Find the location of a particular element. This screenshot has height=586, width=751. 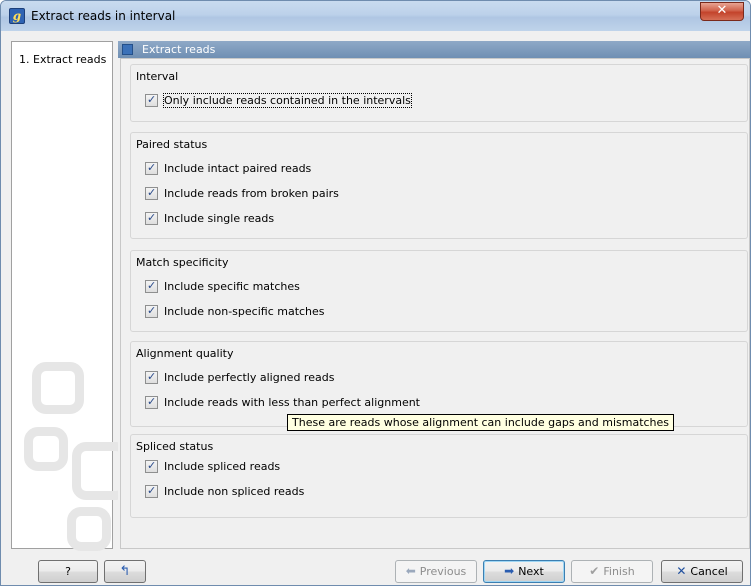

checkbox-perfectly-aligned: ✓ Include perfectly aligned reads is located at coordinates (305, 378).